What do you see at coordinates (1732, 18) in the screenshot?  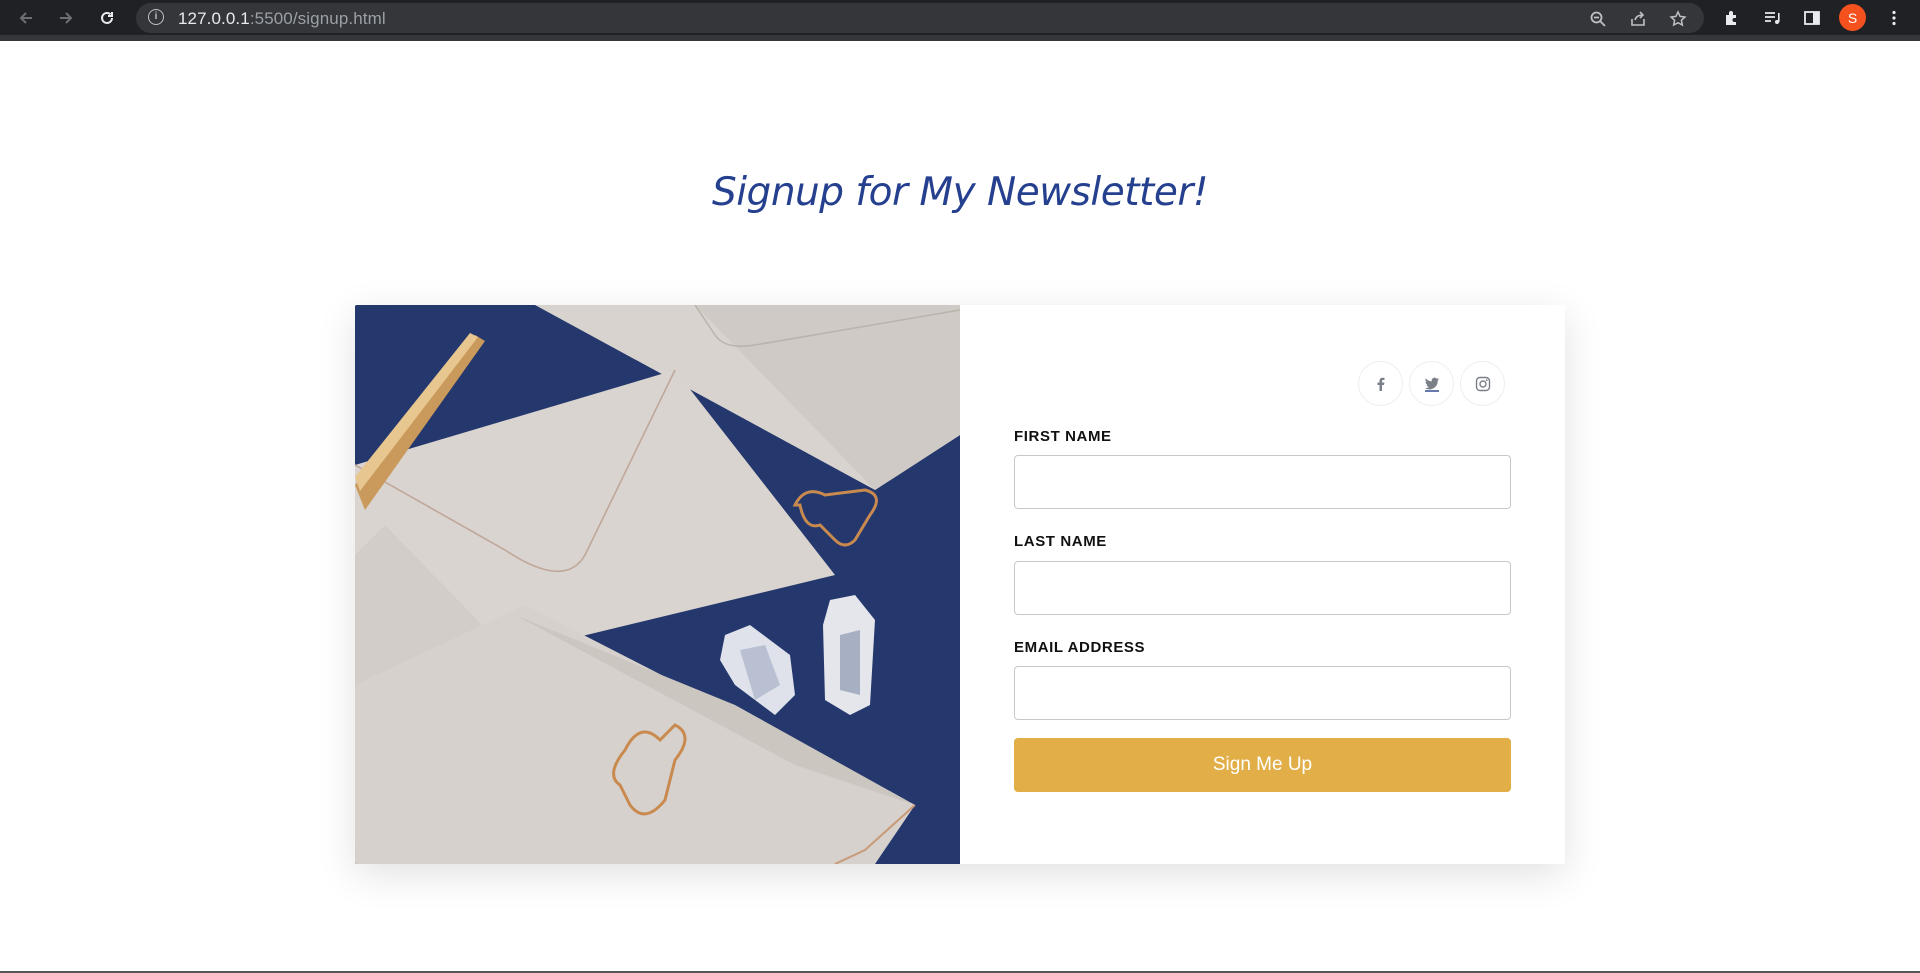 I see `extensions-icon` at bounding box center [1732, 18].